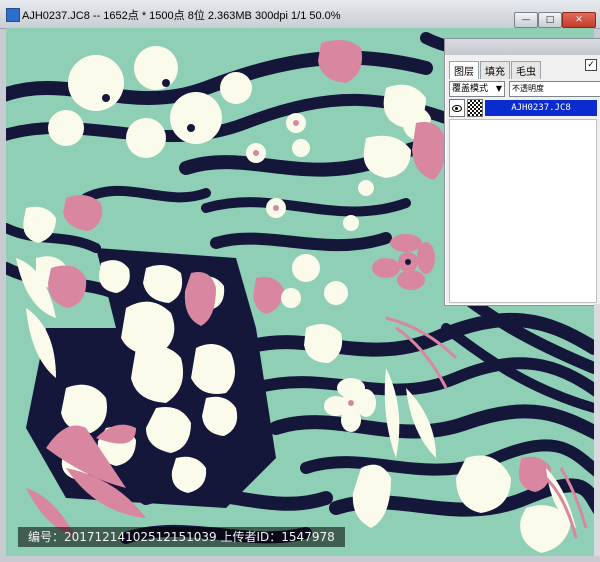 The height and width of the screenshot is (562, 600). What do you see at coordinates (526, 70) in the screenshot?
I see `tab-caterpillar: 毛虫` at bounding box center [526, 70].